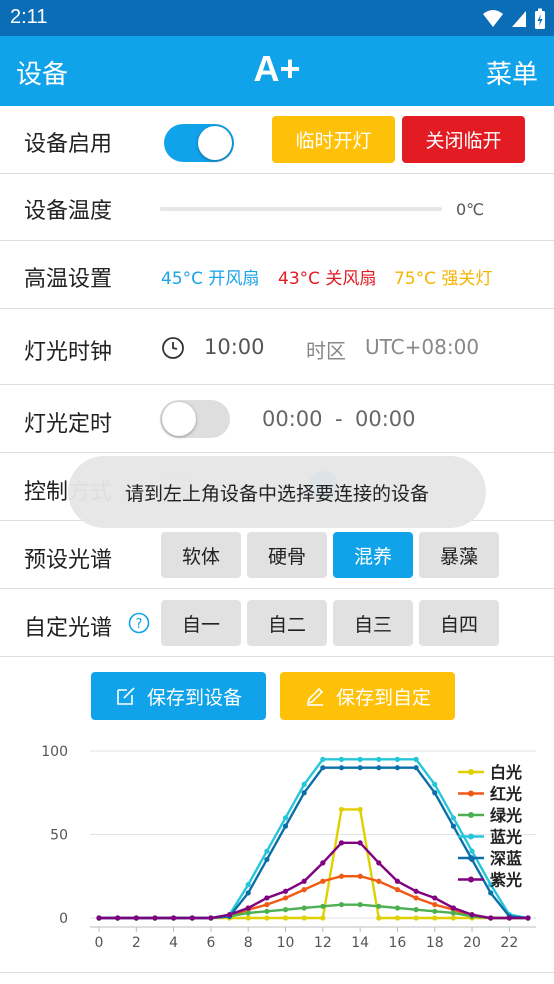 Image resolution: width=554 pixels, height=984 pixels. I want to click on status-icons, so click(514, 19).